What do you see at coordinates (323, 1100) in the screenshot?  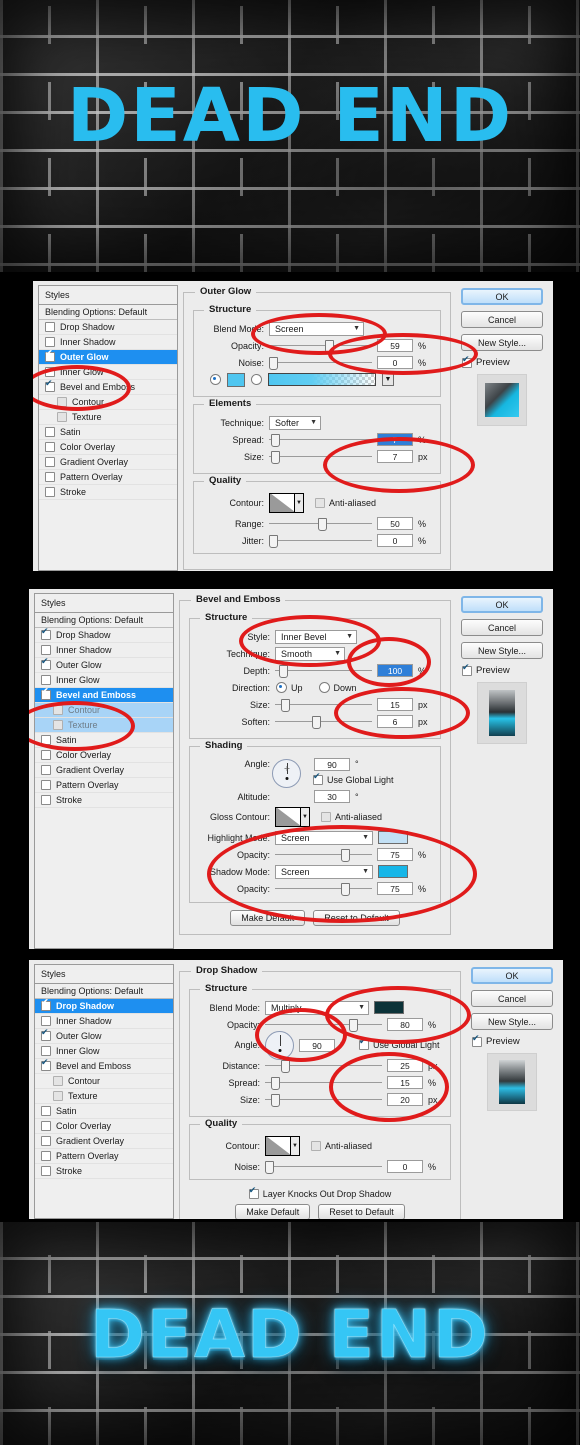 I see `size-slider` at bounding box center [323, 1100].